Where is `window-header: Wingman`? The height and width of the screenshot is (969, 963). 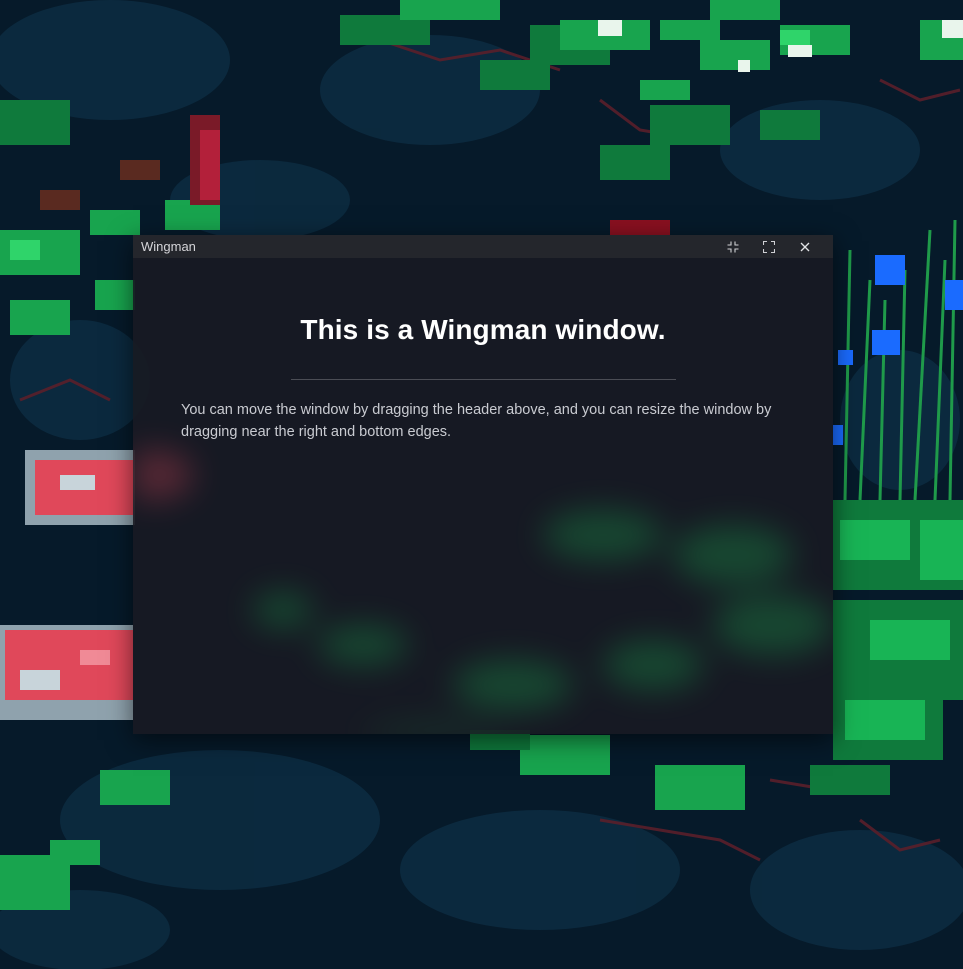
window-header: Wingman is located at coordinates (483, 246).